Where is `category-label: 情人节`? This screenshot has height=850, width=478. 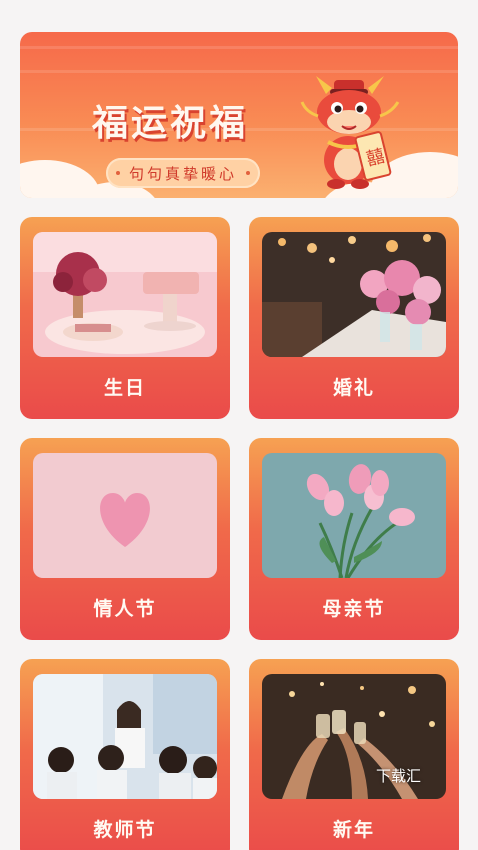
category-label: 情人节 is located at coordinates (125, 609).